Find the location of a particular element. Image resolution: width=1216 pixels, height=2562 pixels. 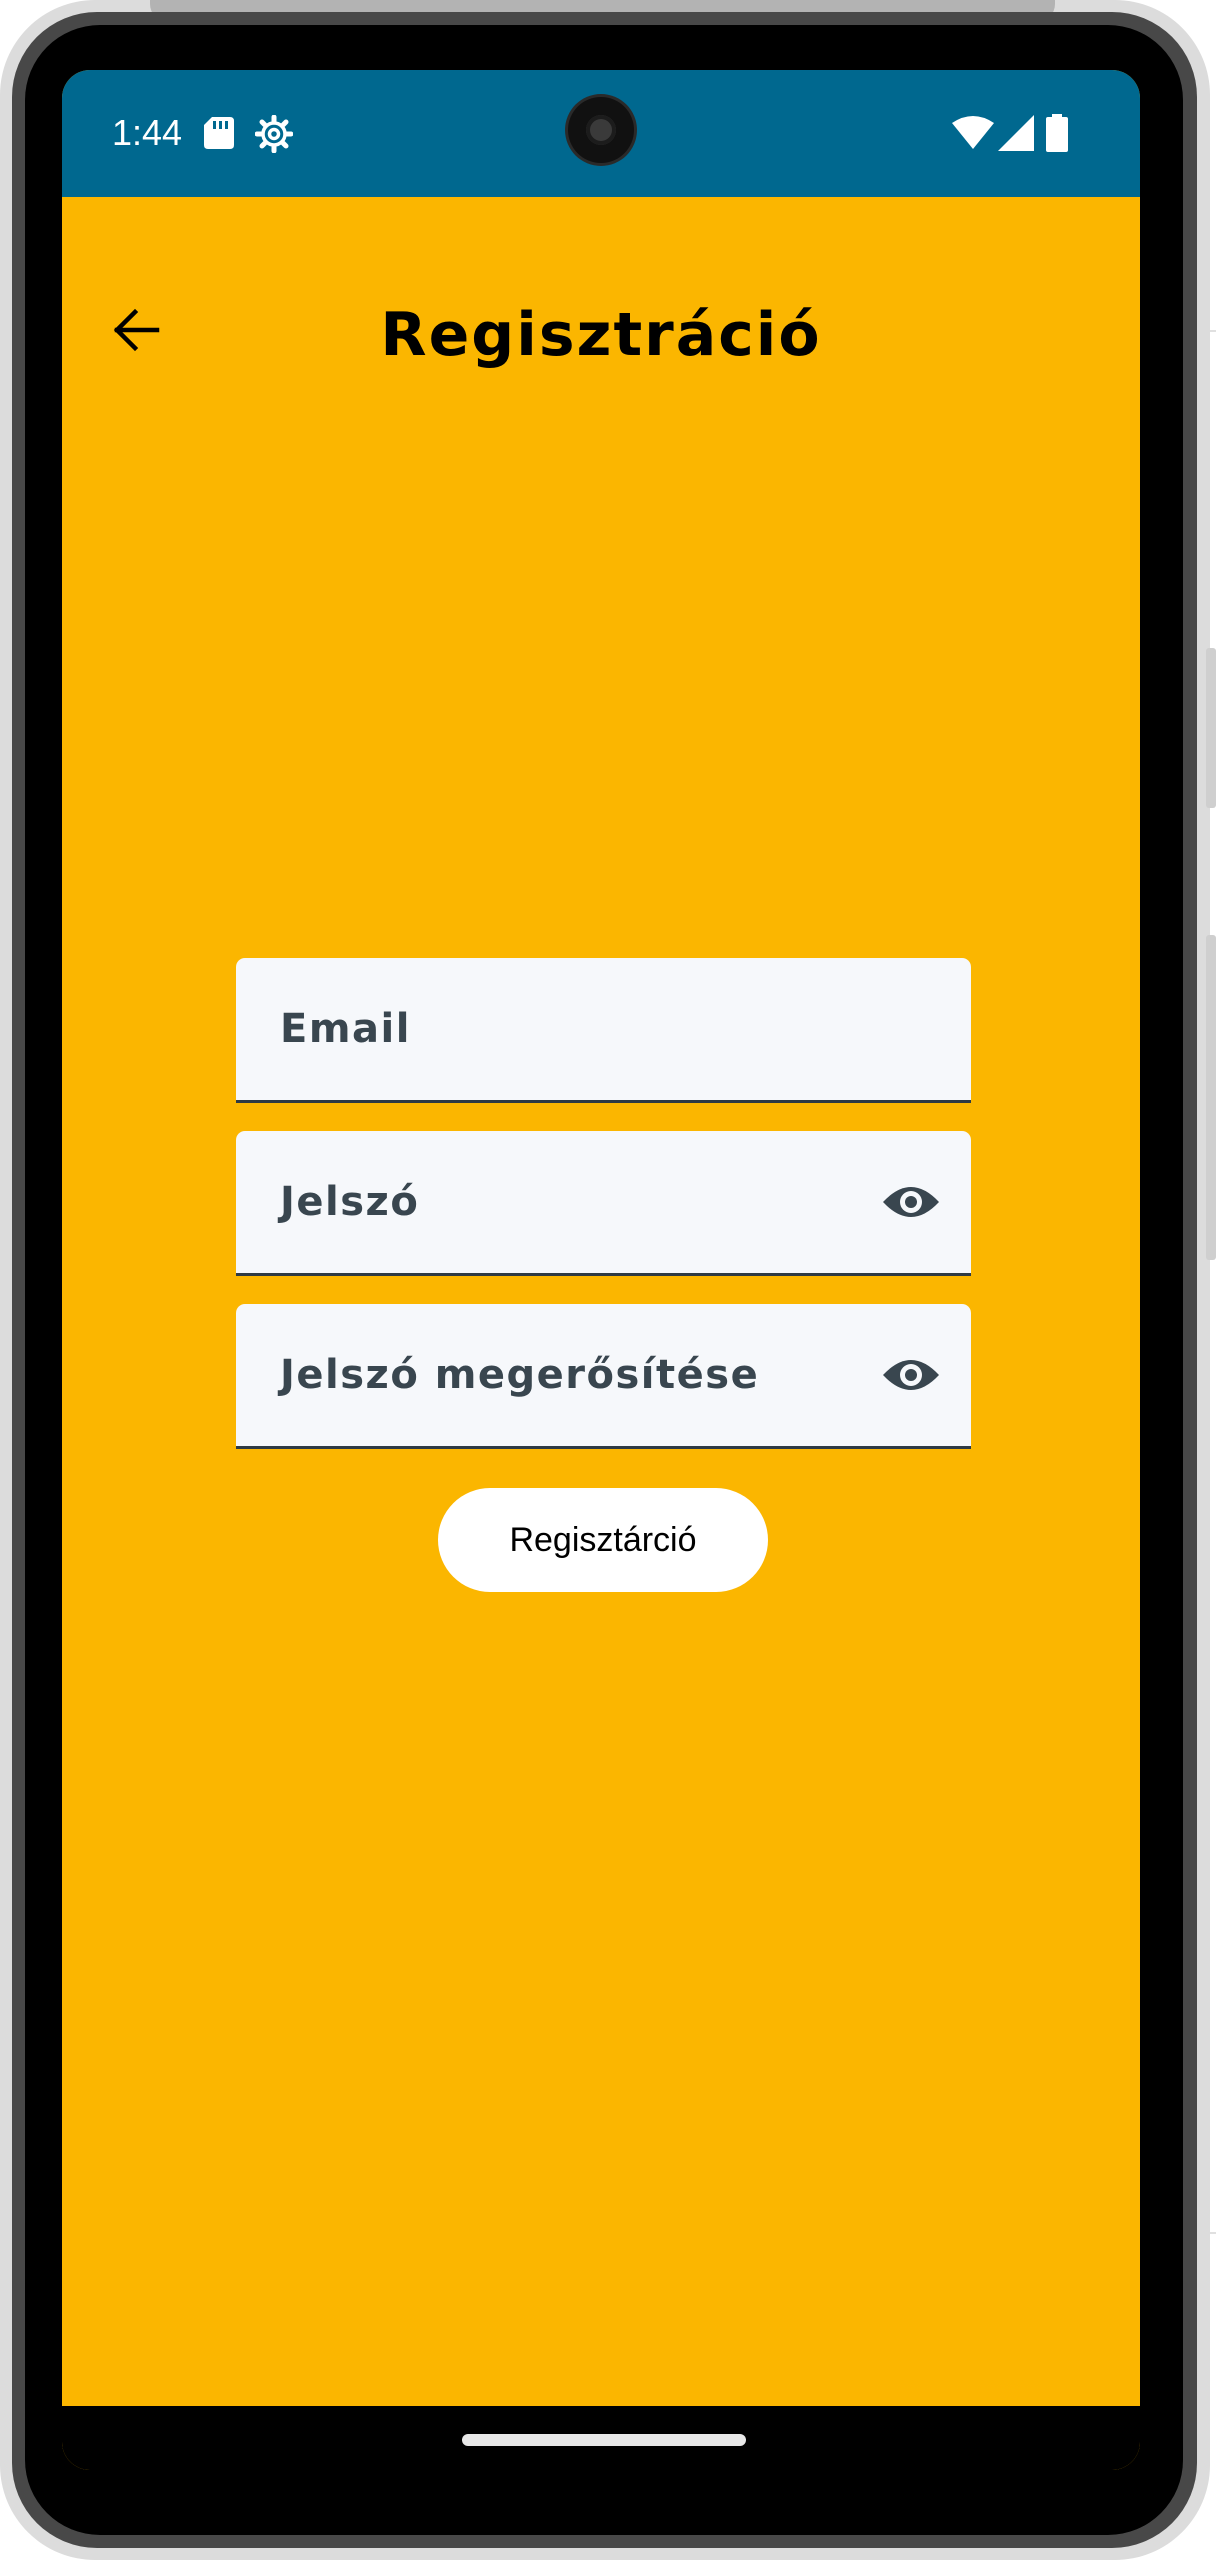

phone-power-button is located at coordinates (1211, 1097).